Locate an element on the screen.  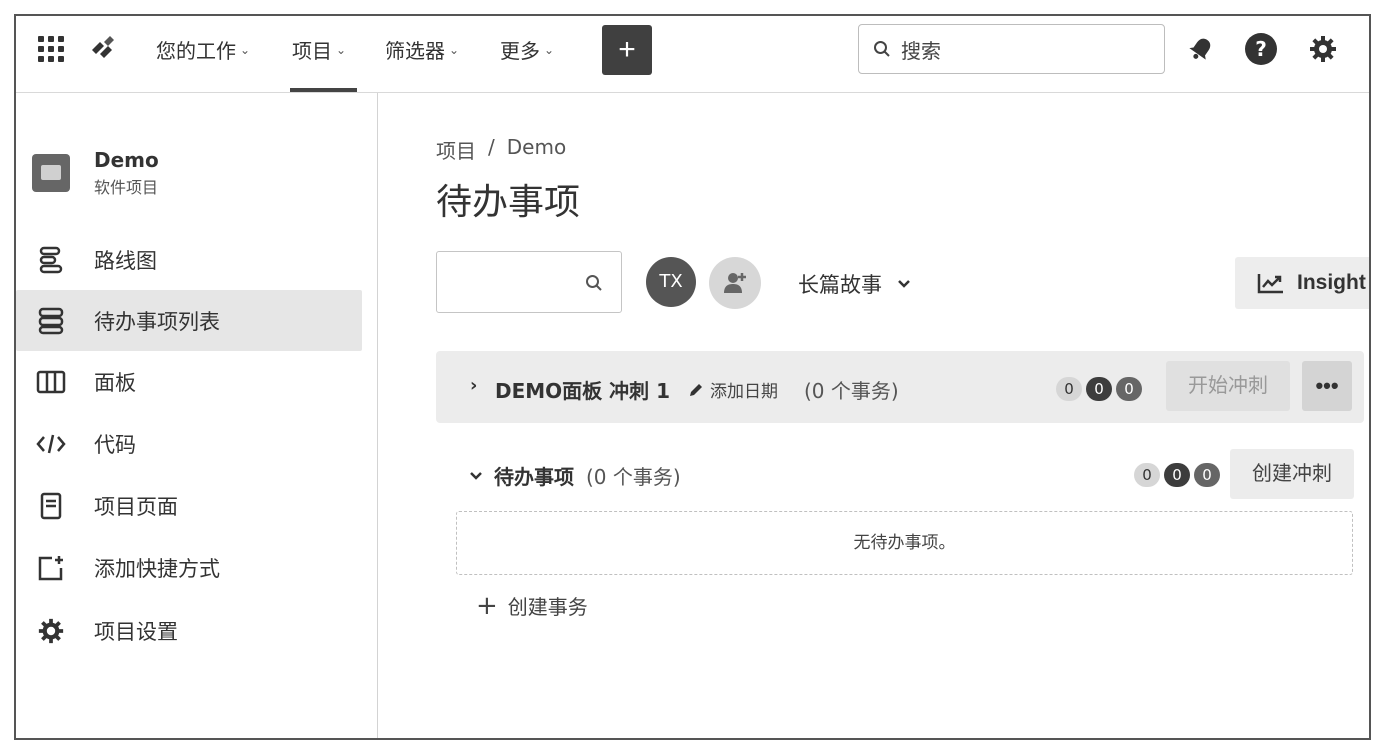
nav-menu-projects: 项目 ⌄ is located at coordinates (319, 49).